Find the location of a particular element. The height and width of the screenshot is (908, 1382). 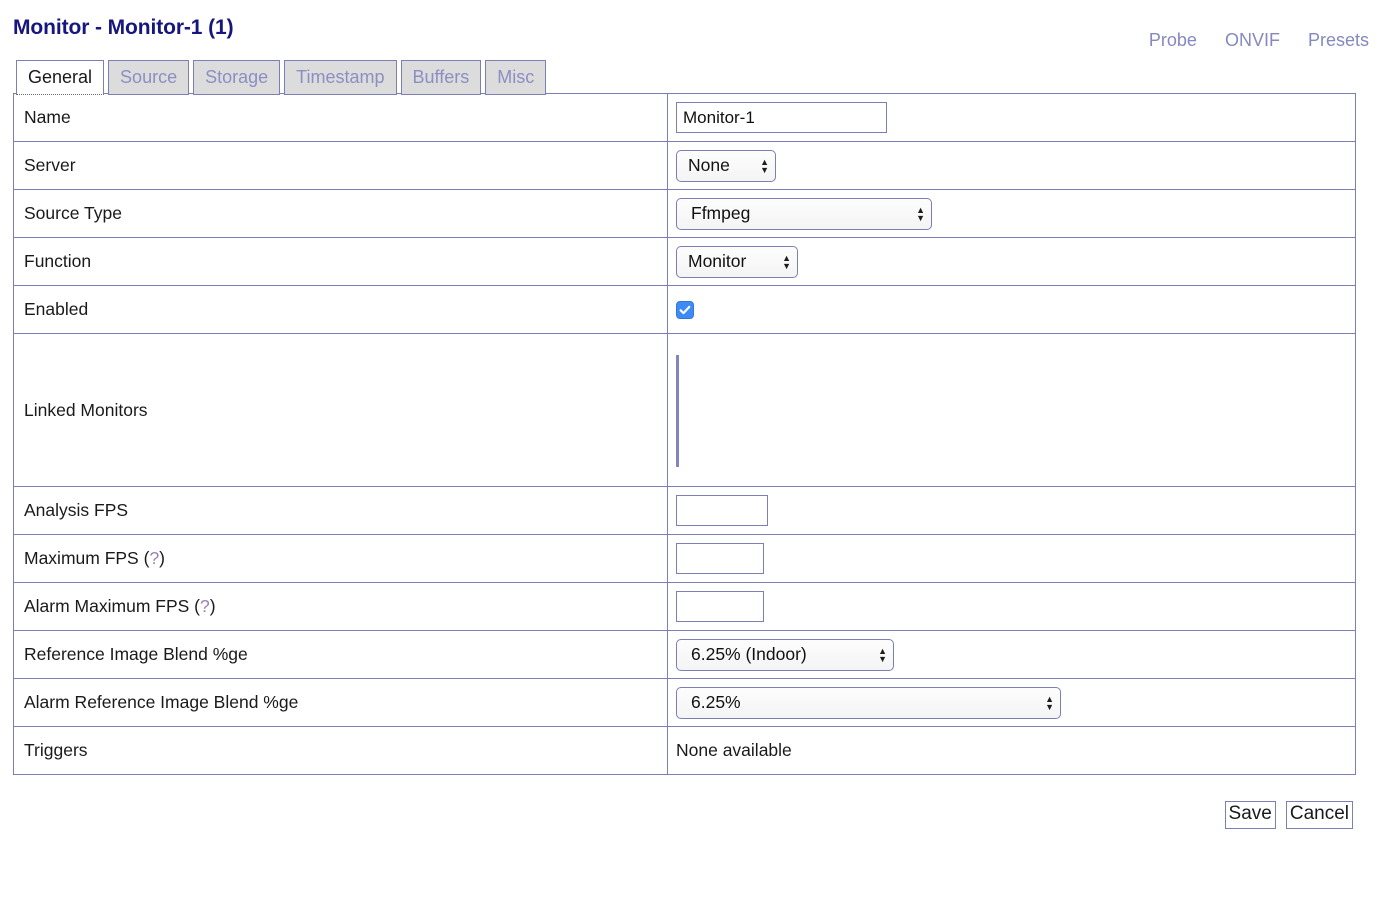

alarm-maximum-fps-value-cell is located at coordinates (1011, 606).